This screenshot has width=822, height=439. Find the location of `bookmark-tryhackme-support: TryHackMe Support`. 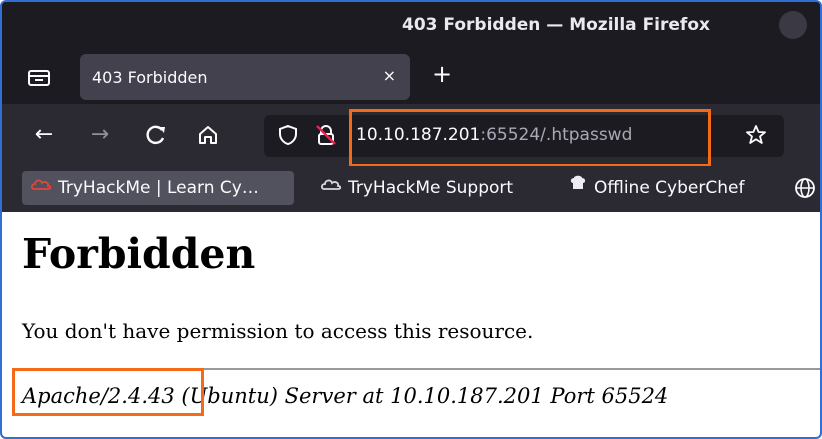

bookmark-tryhackme-support: TryHackMe Support is located at coordinates (416, 188).